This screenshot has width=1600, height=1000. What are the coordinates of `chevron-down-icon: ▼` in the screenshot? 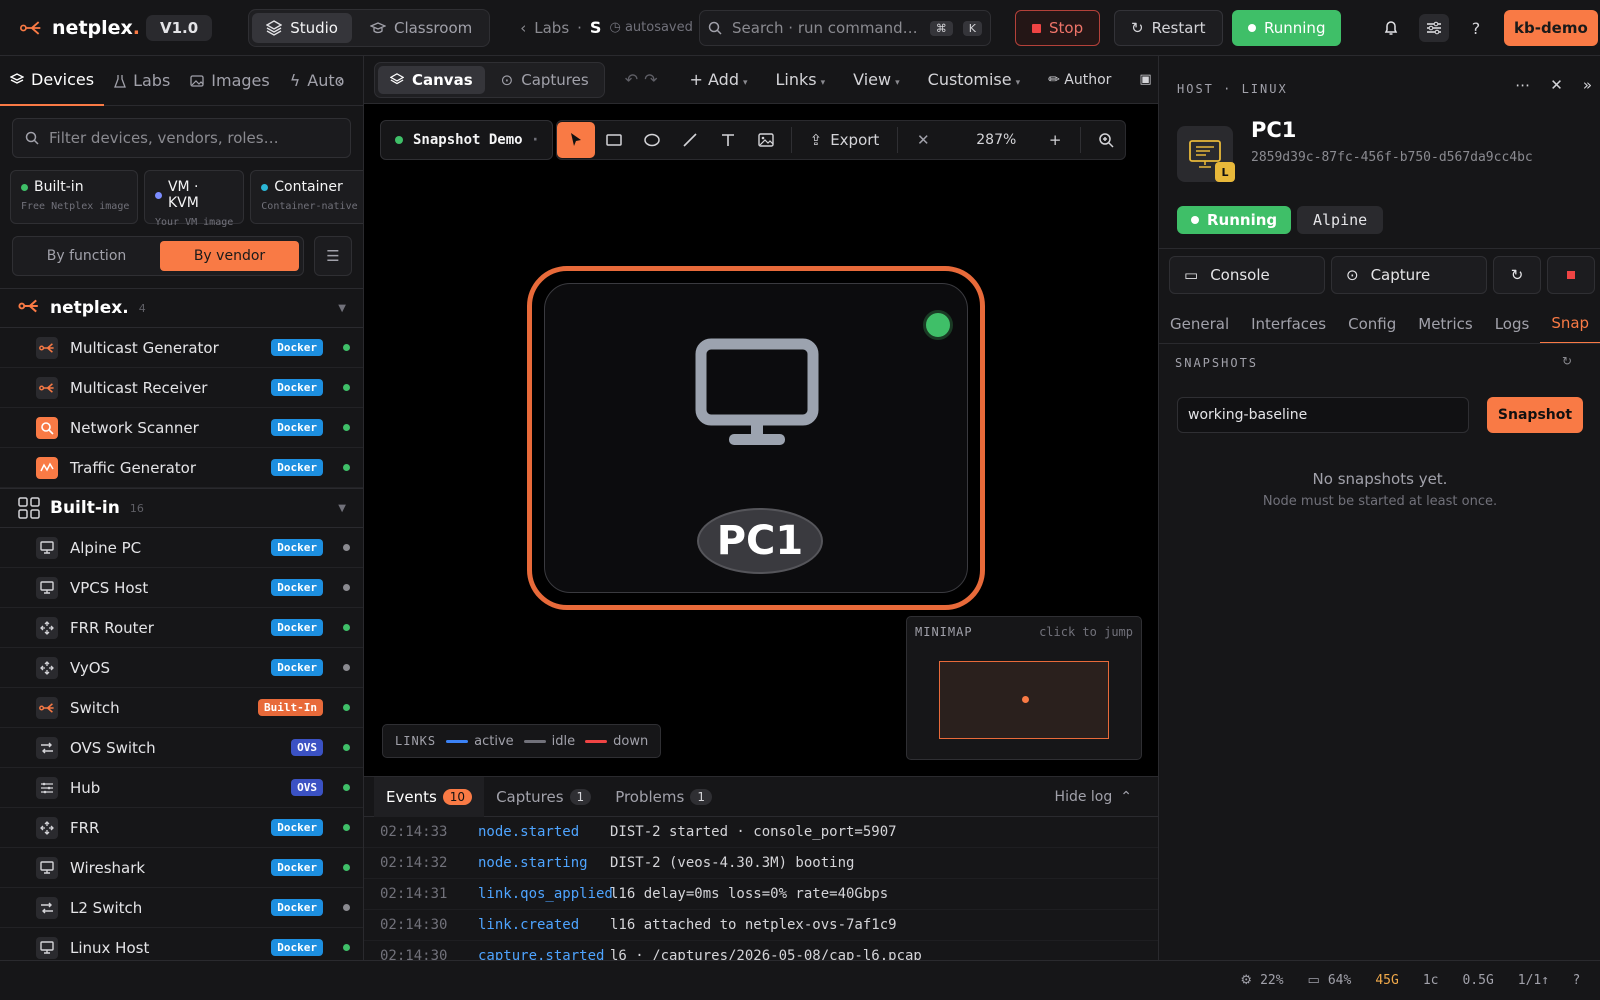 It's located at (342, 308).